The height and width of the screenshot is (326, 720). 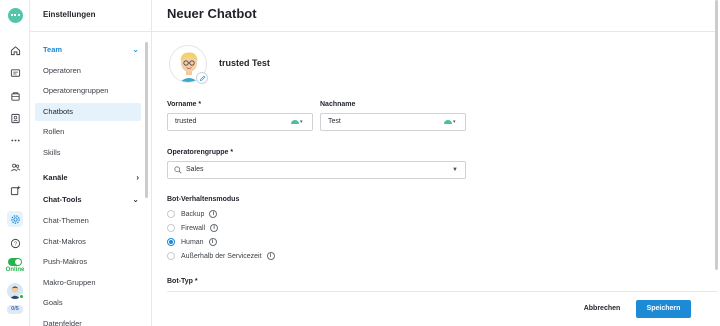 I want to click on sidebar-item-datenfelder: Datenfelder, so click(x=88, y=320).